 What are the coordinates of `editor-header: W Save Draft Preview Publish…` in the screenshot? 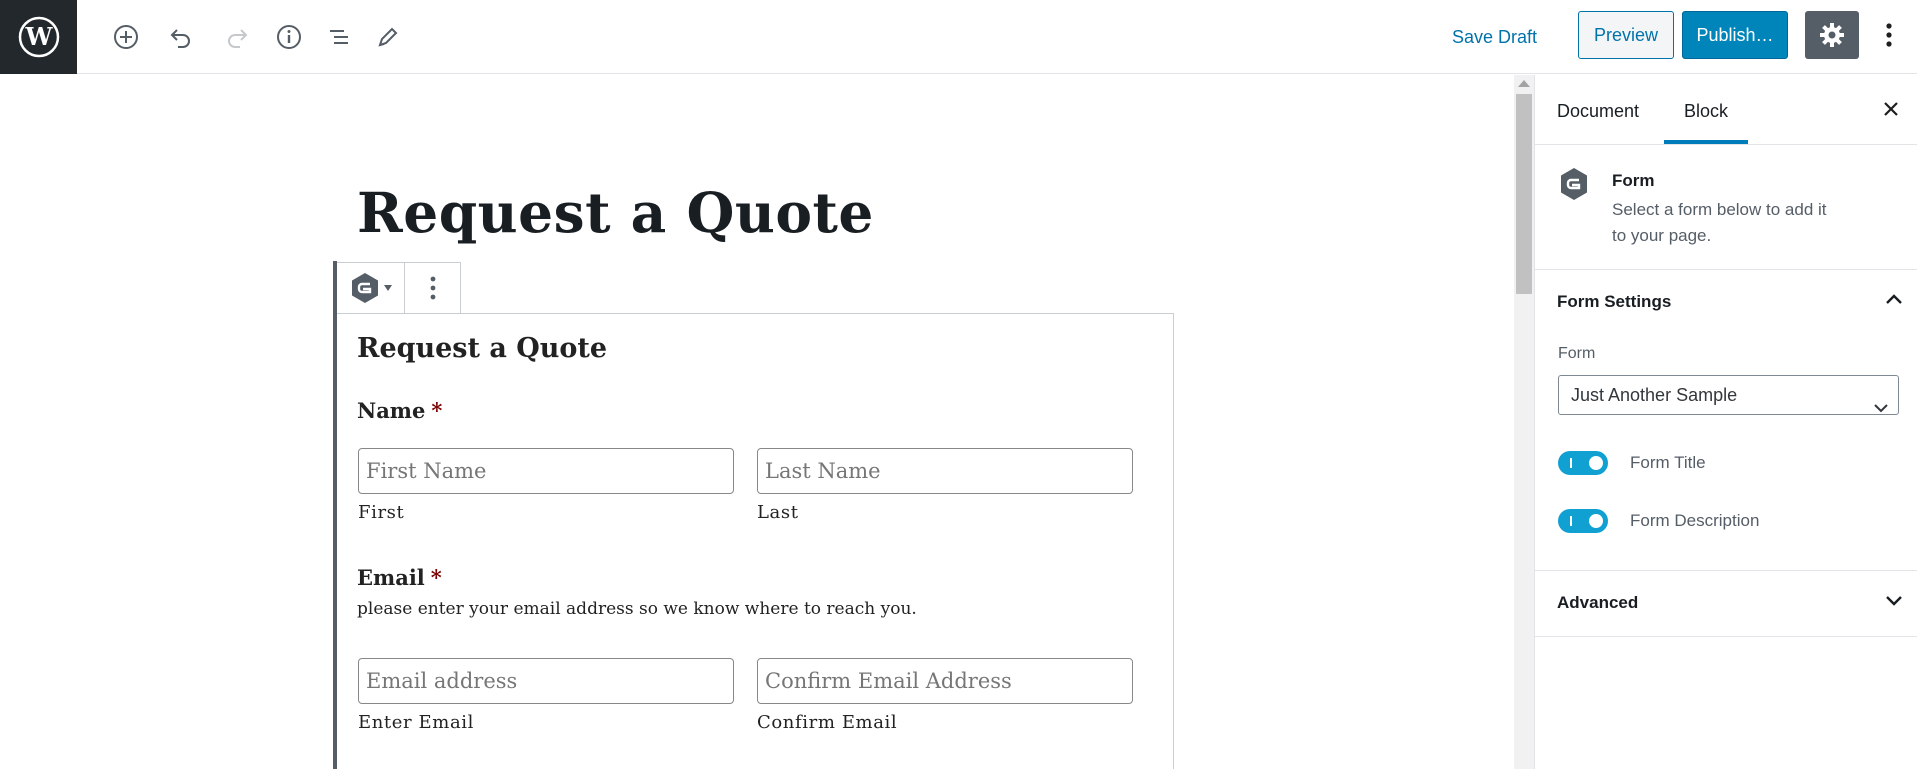 It's located at (958, 37).